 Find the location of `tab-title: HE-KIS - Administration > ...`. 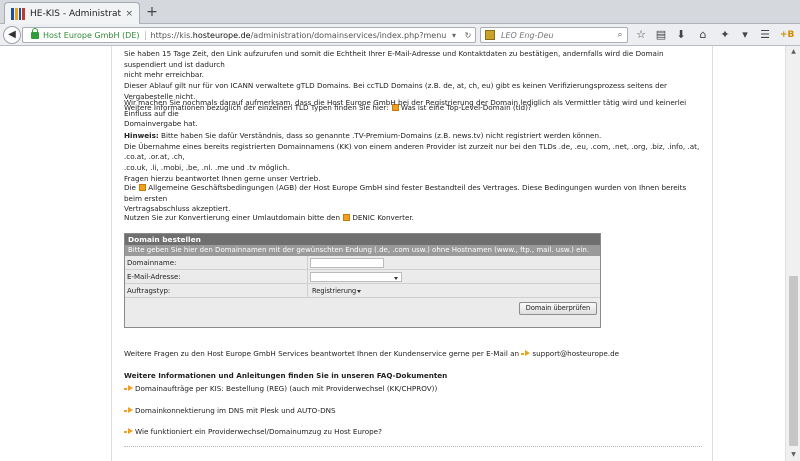

tab-title: HE-KIS - Administration > ... is located at coordinates (76, 13).